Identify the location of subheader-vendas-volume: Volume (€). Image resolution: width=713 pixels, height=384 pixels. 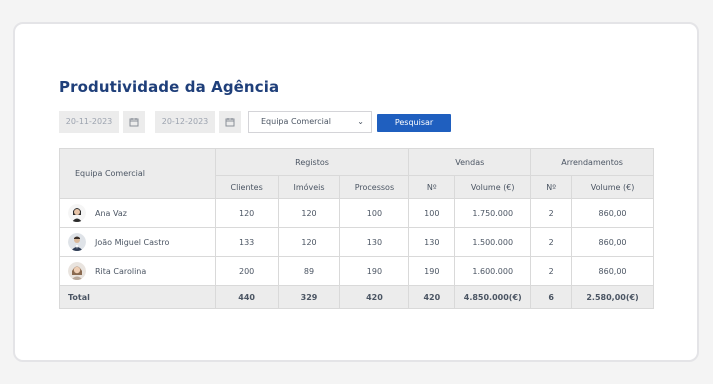
(493, 187).